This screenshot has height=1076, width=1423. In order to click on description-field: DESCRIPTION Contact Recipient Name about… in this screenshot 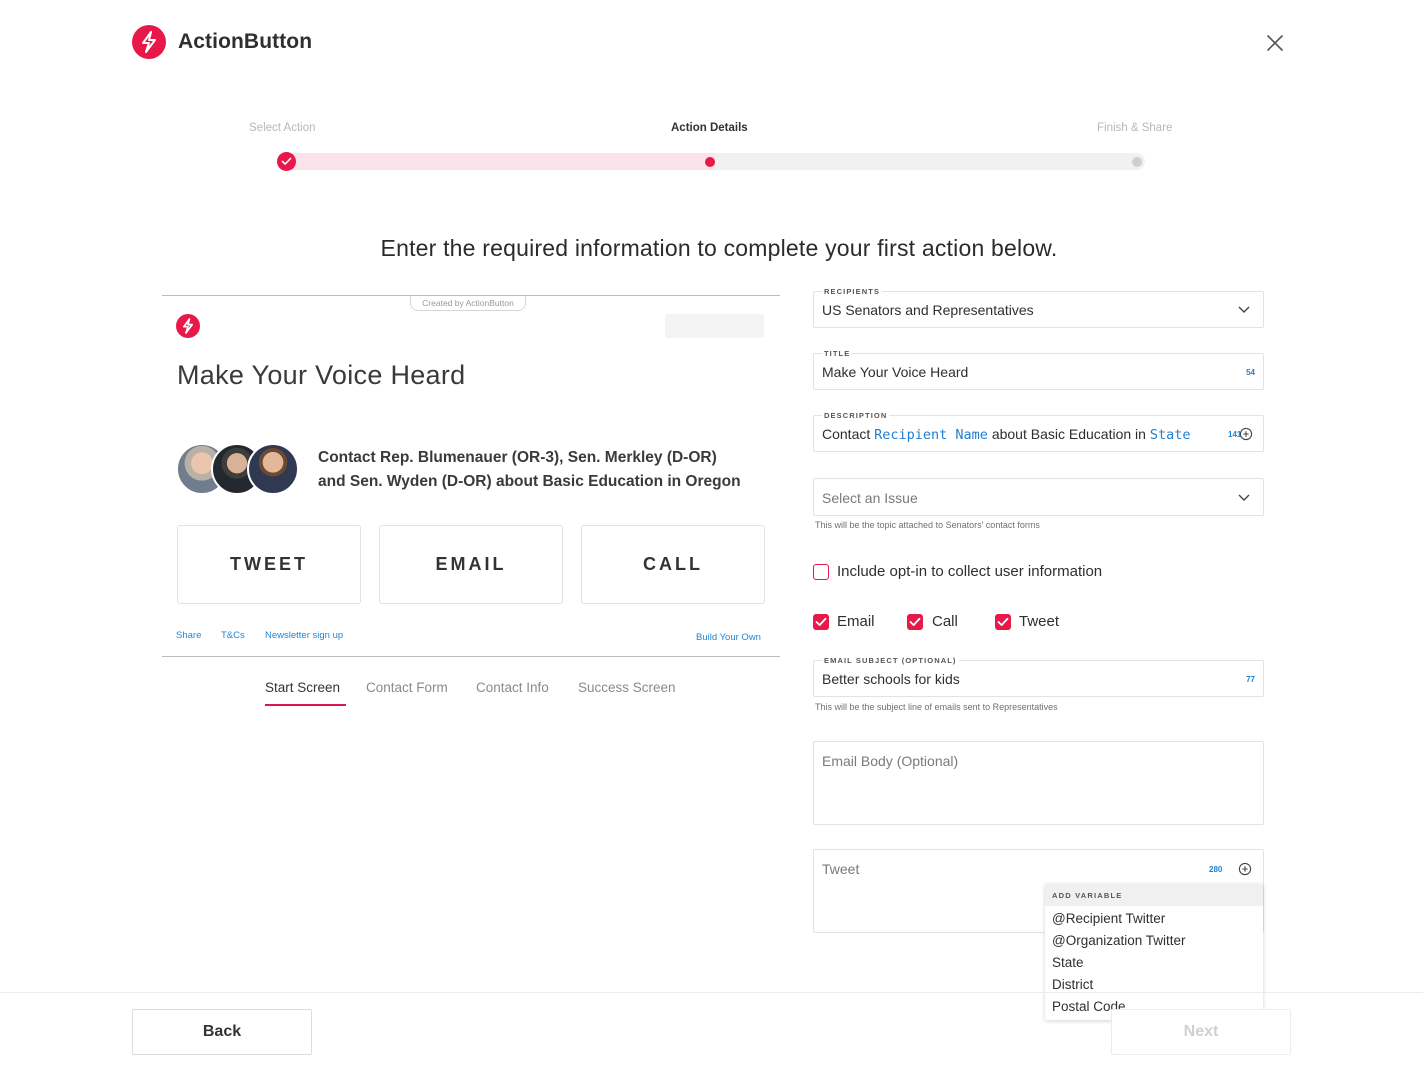, I will do `click(1038, 431)`.